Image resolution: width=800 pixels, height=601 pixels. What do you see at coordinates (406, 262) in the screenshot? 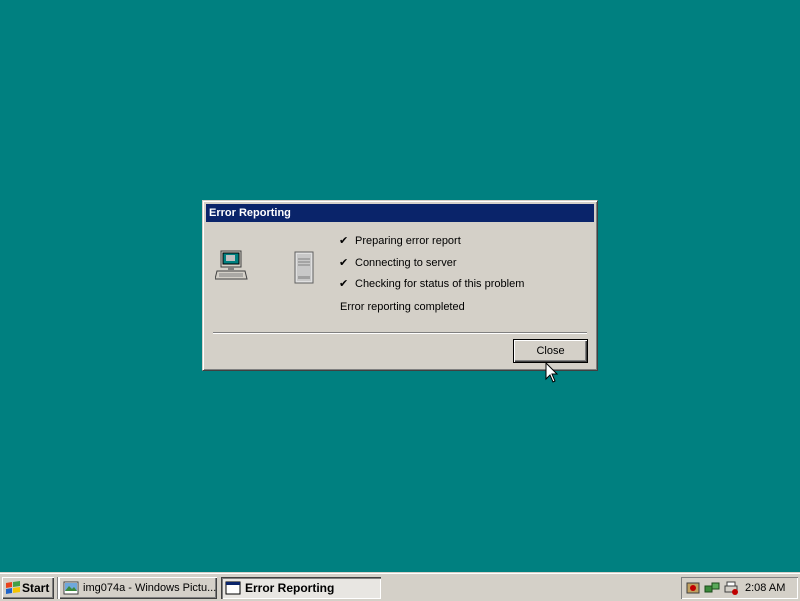
I see `step-label: Connecting to server` at bounding box center [406, 262].